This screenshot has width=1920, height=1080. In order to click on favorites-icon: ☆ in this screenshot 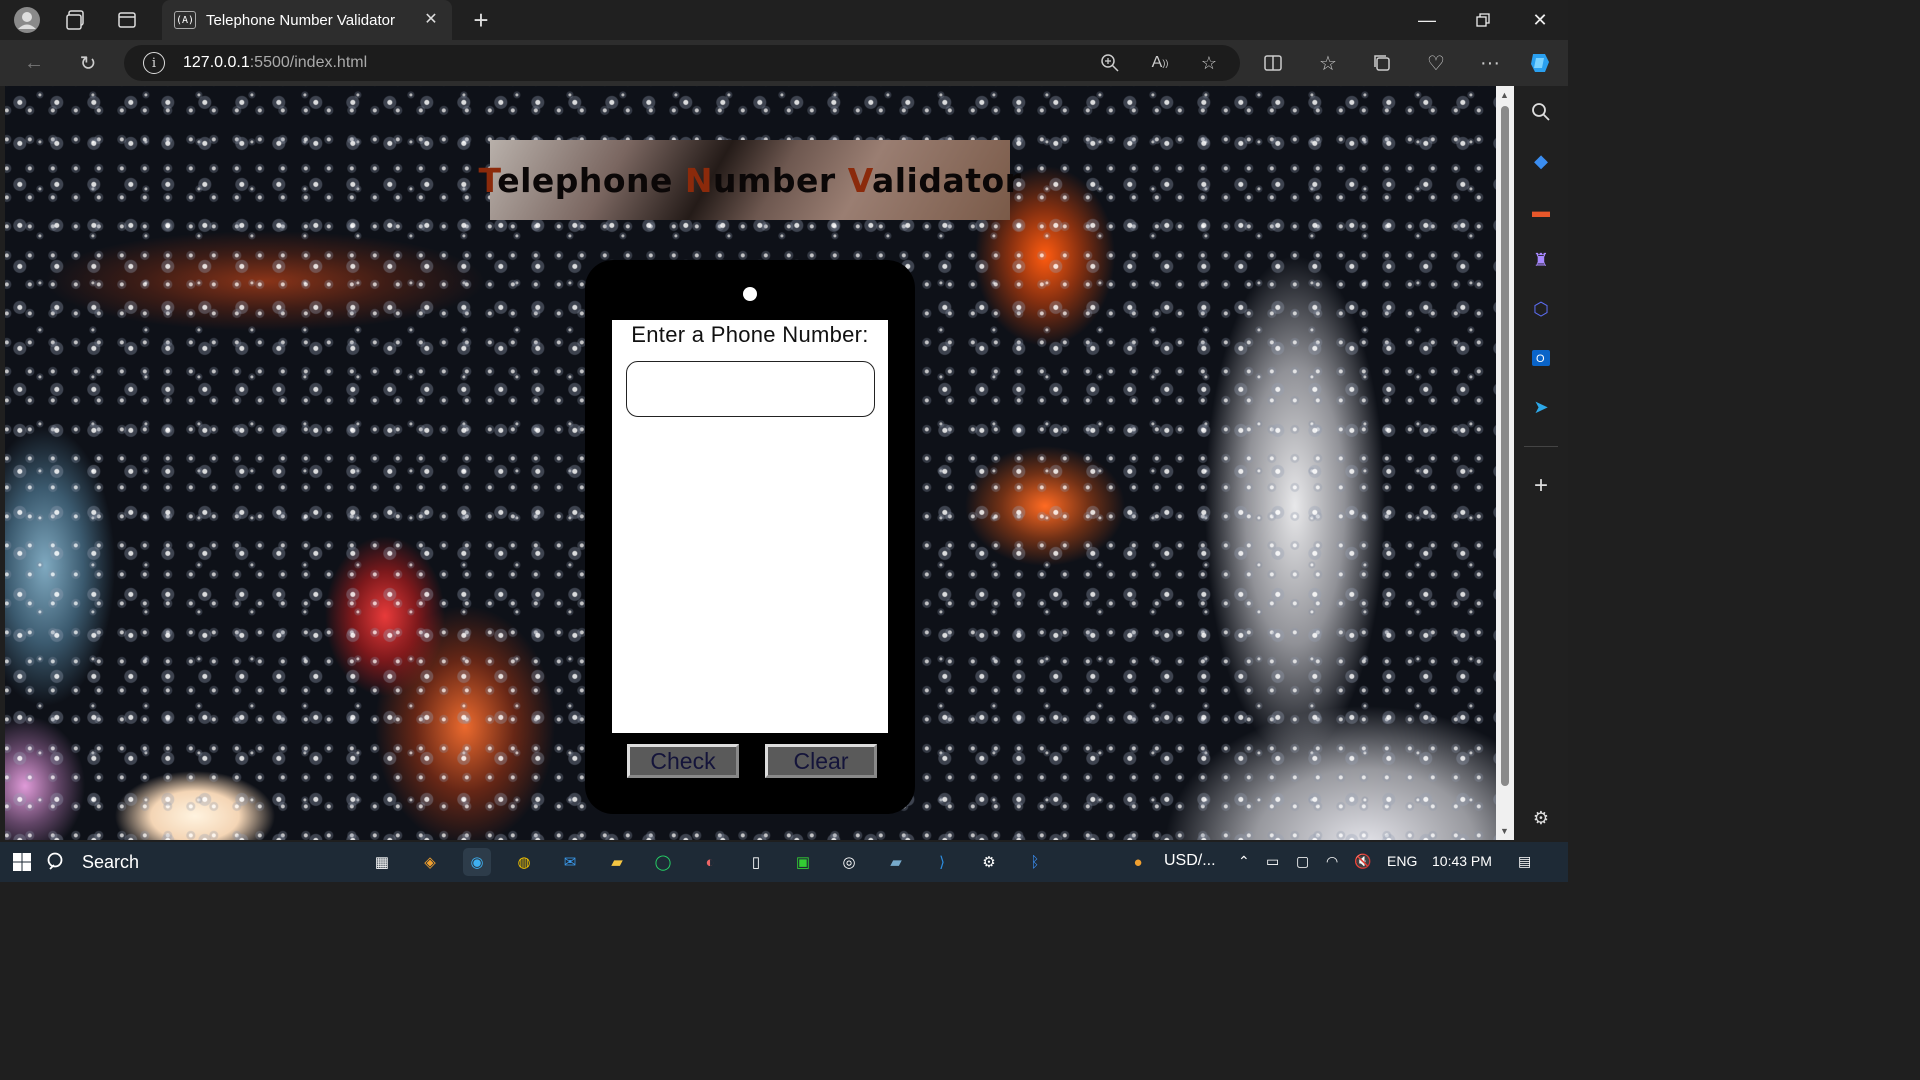, I will do `click(1328, 63)`.